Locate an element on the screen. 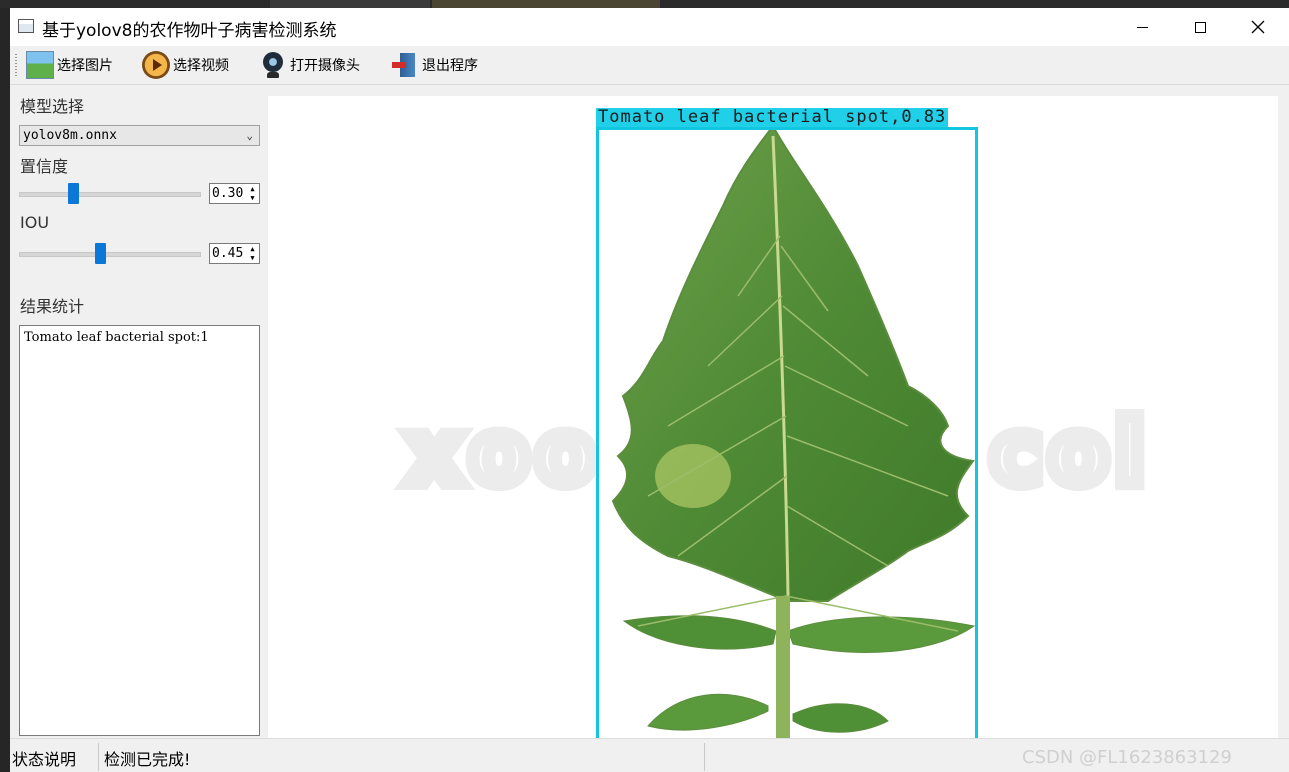 This screenshot has height=772, width=1289. confidence-spinbox: 0.30 ▲ ▼ is located at coordinates (234, 193).